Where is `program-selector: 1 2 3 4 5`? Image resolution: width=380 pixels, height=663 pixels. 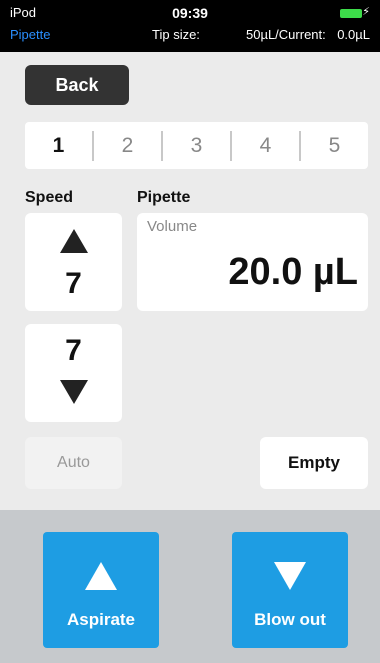 program-selector: 1 2 3 4 5 is located at coordinates (196, 145).